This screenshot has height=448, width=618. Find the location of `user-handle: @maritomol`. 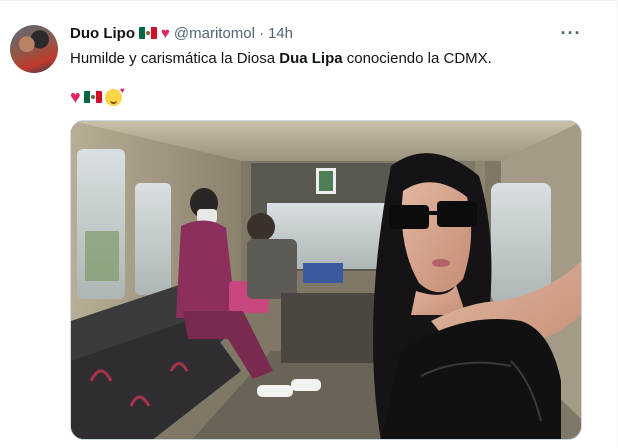

user-handle: @maritomol is located at coordinates (214, 33).